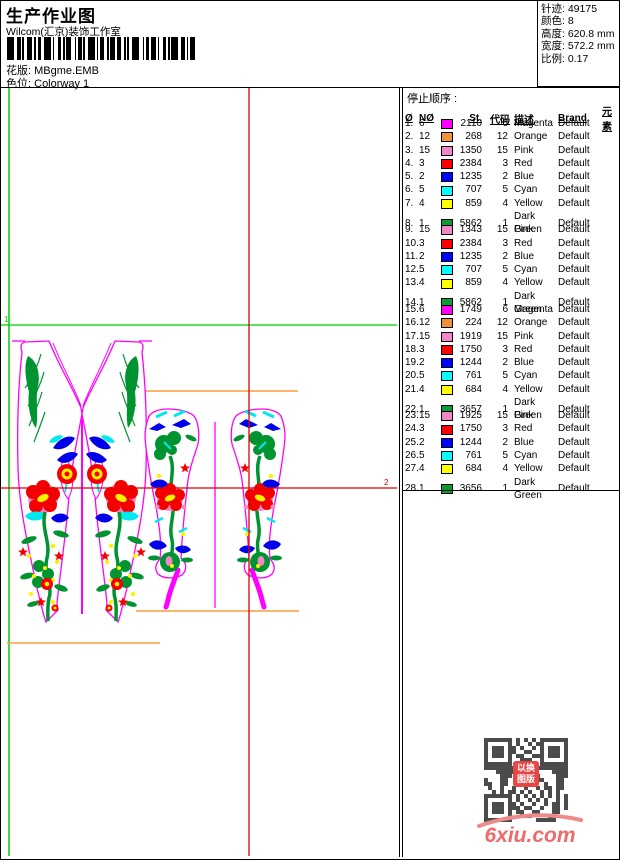  What do you see at coordinates (425, 323) in the screenshot?
I see `row-needle: 12` at bounding box center [425, 323].